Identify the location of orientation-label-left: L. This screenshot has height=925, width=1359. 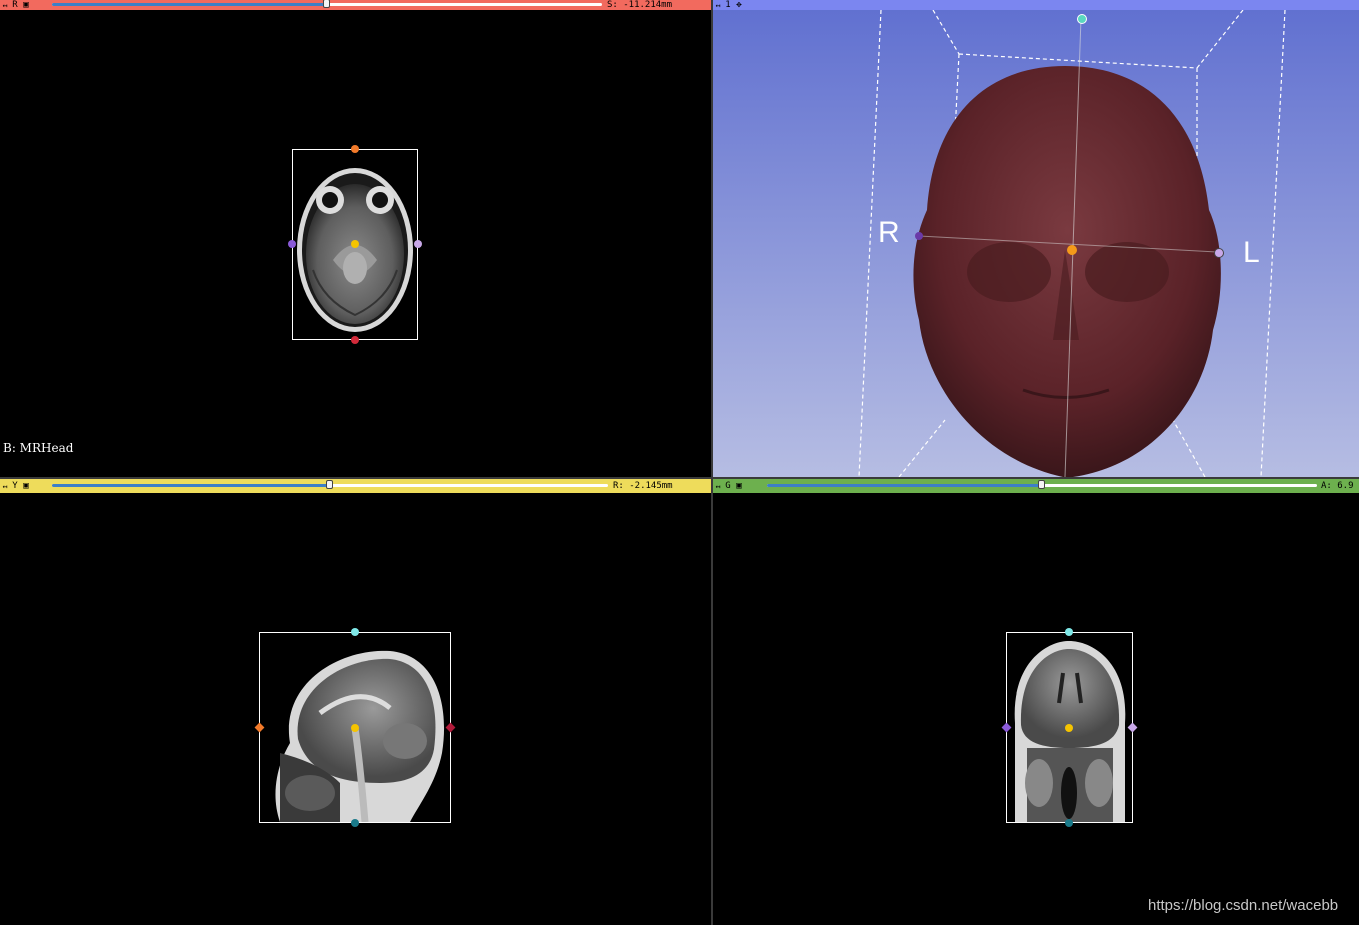
(1251, 252).